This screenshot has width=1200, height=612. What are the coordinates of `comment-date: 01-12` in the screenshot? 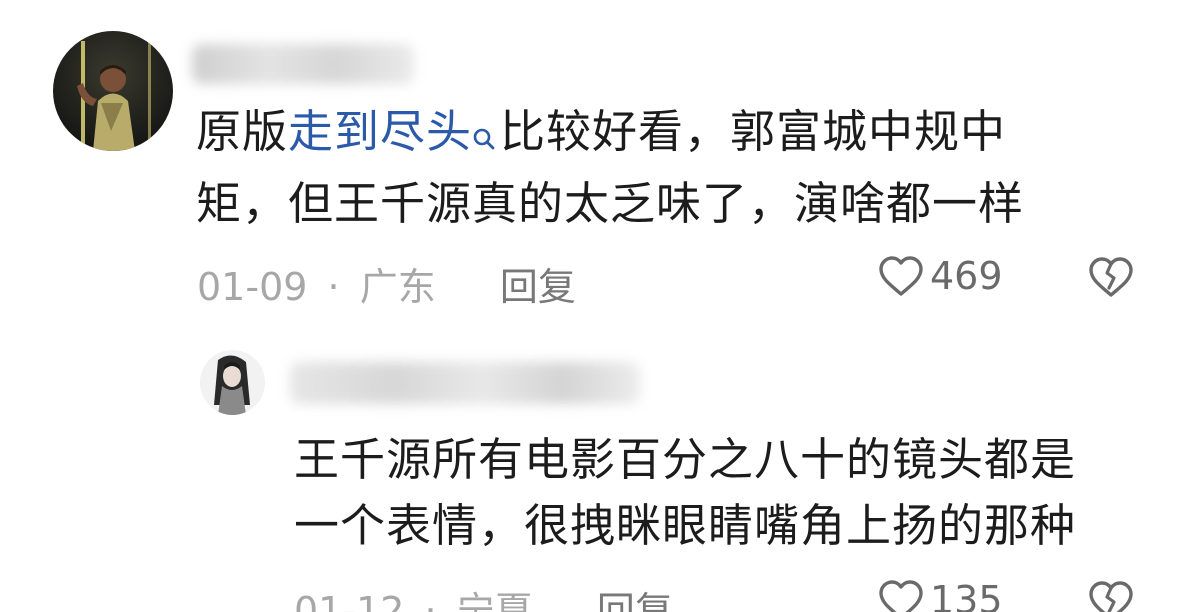 It's located at (349, 600).